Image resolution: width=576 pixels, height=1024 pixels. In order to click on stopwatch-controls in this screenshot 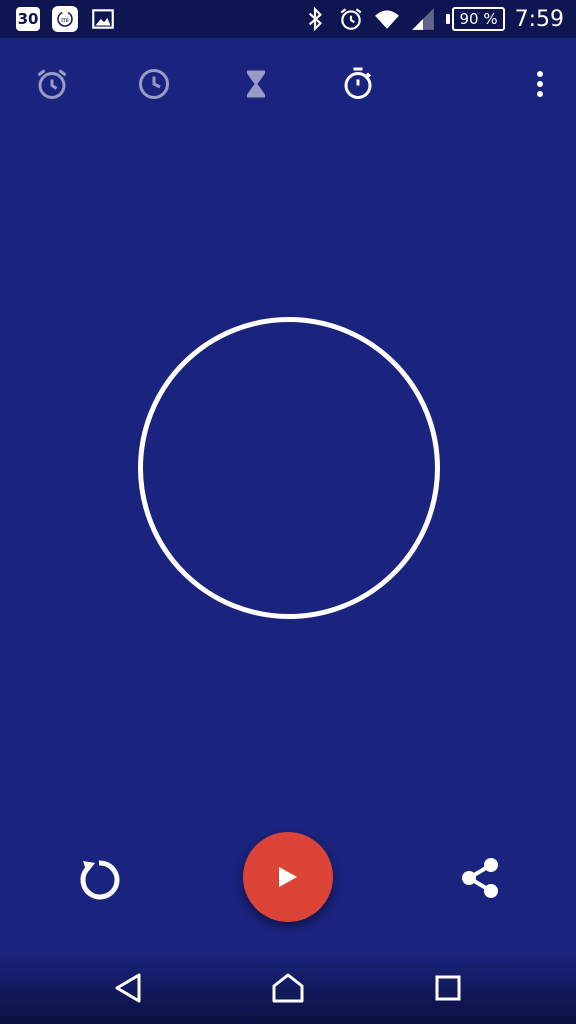, I will do `click(288, 880)`.